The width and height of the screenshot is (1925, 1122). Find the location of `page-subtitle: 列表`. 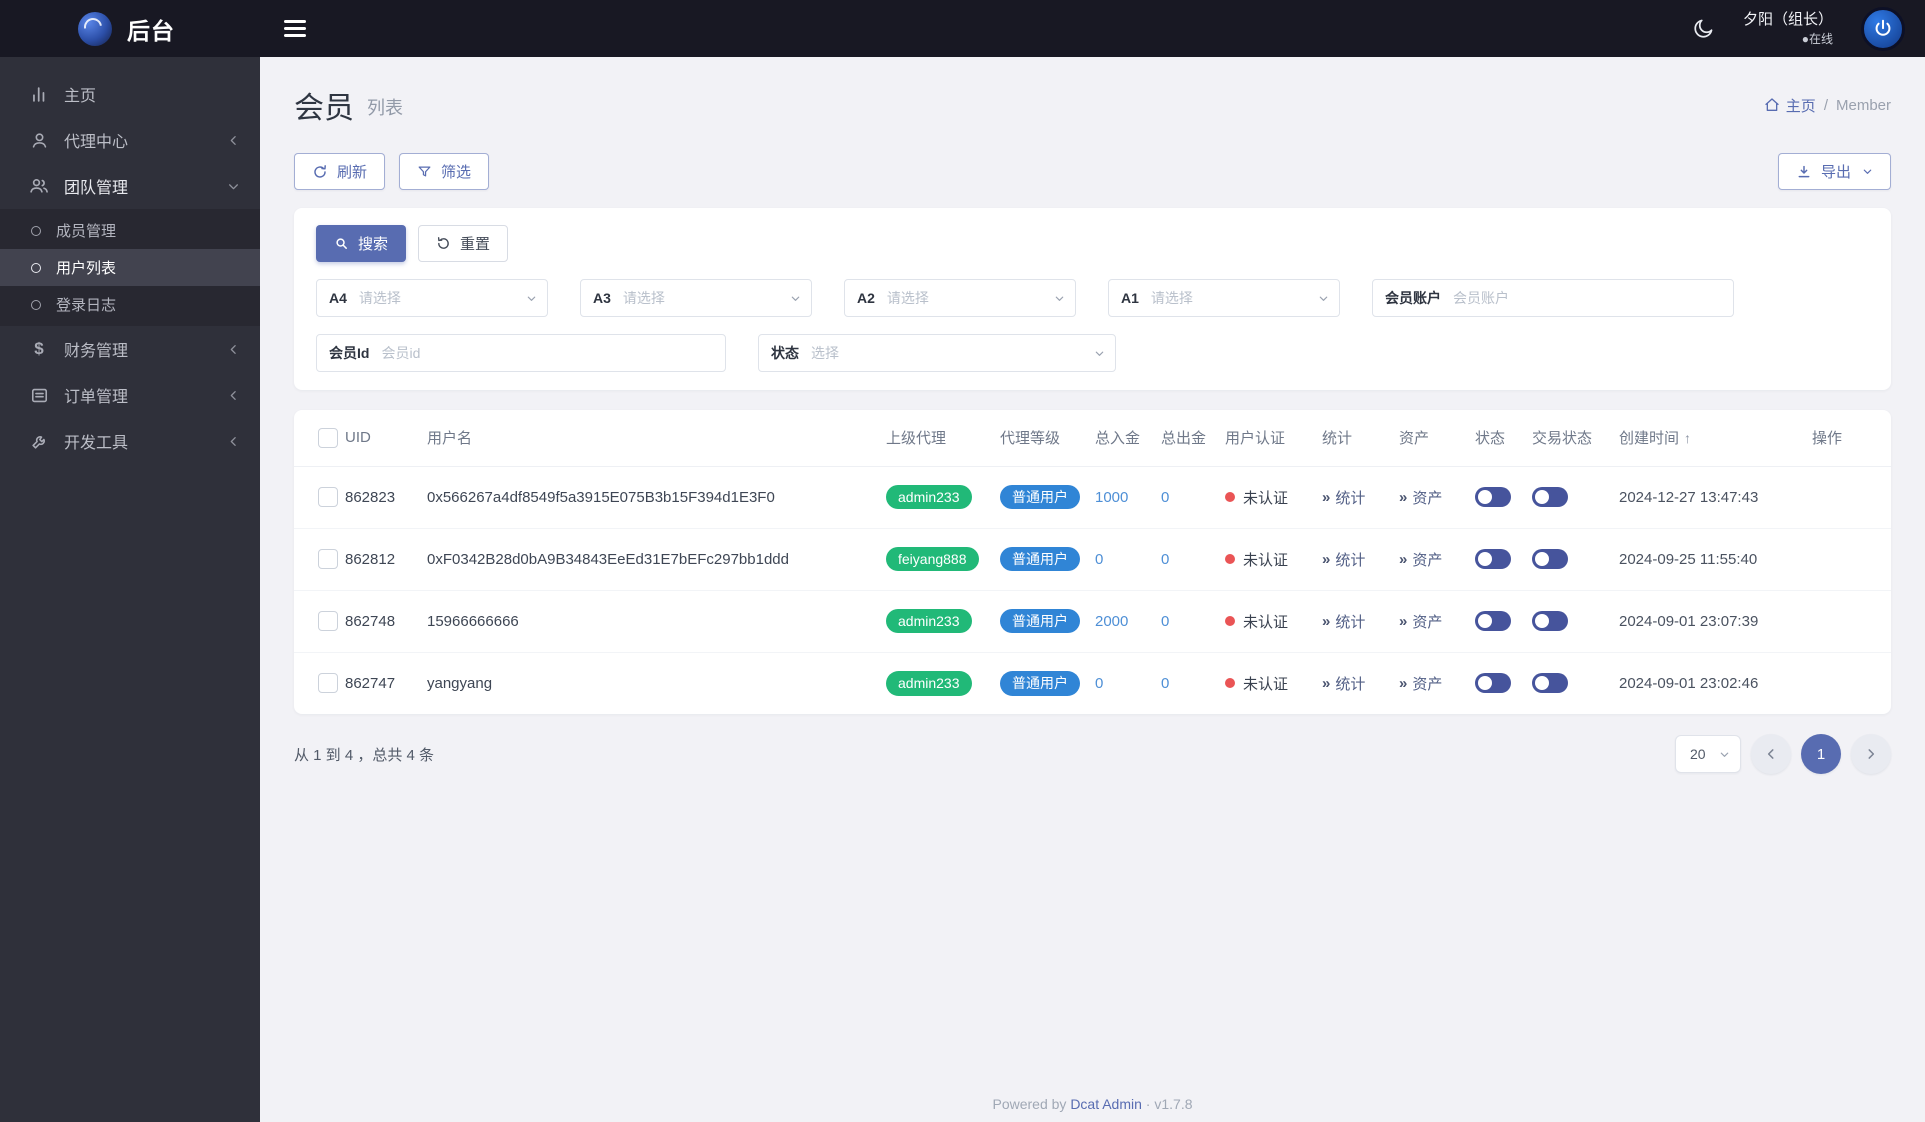

page-subtitle: 列表 is located at coordinates (385, 108).